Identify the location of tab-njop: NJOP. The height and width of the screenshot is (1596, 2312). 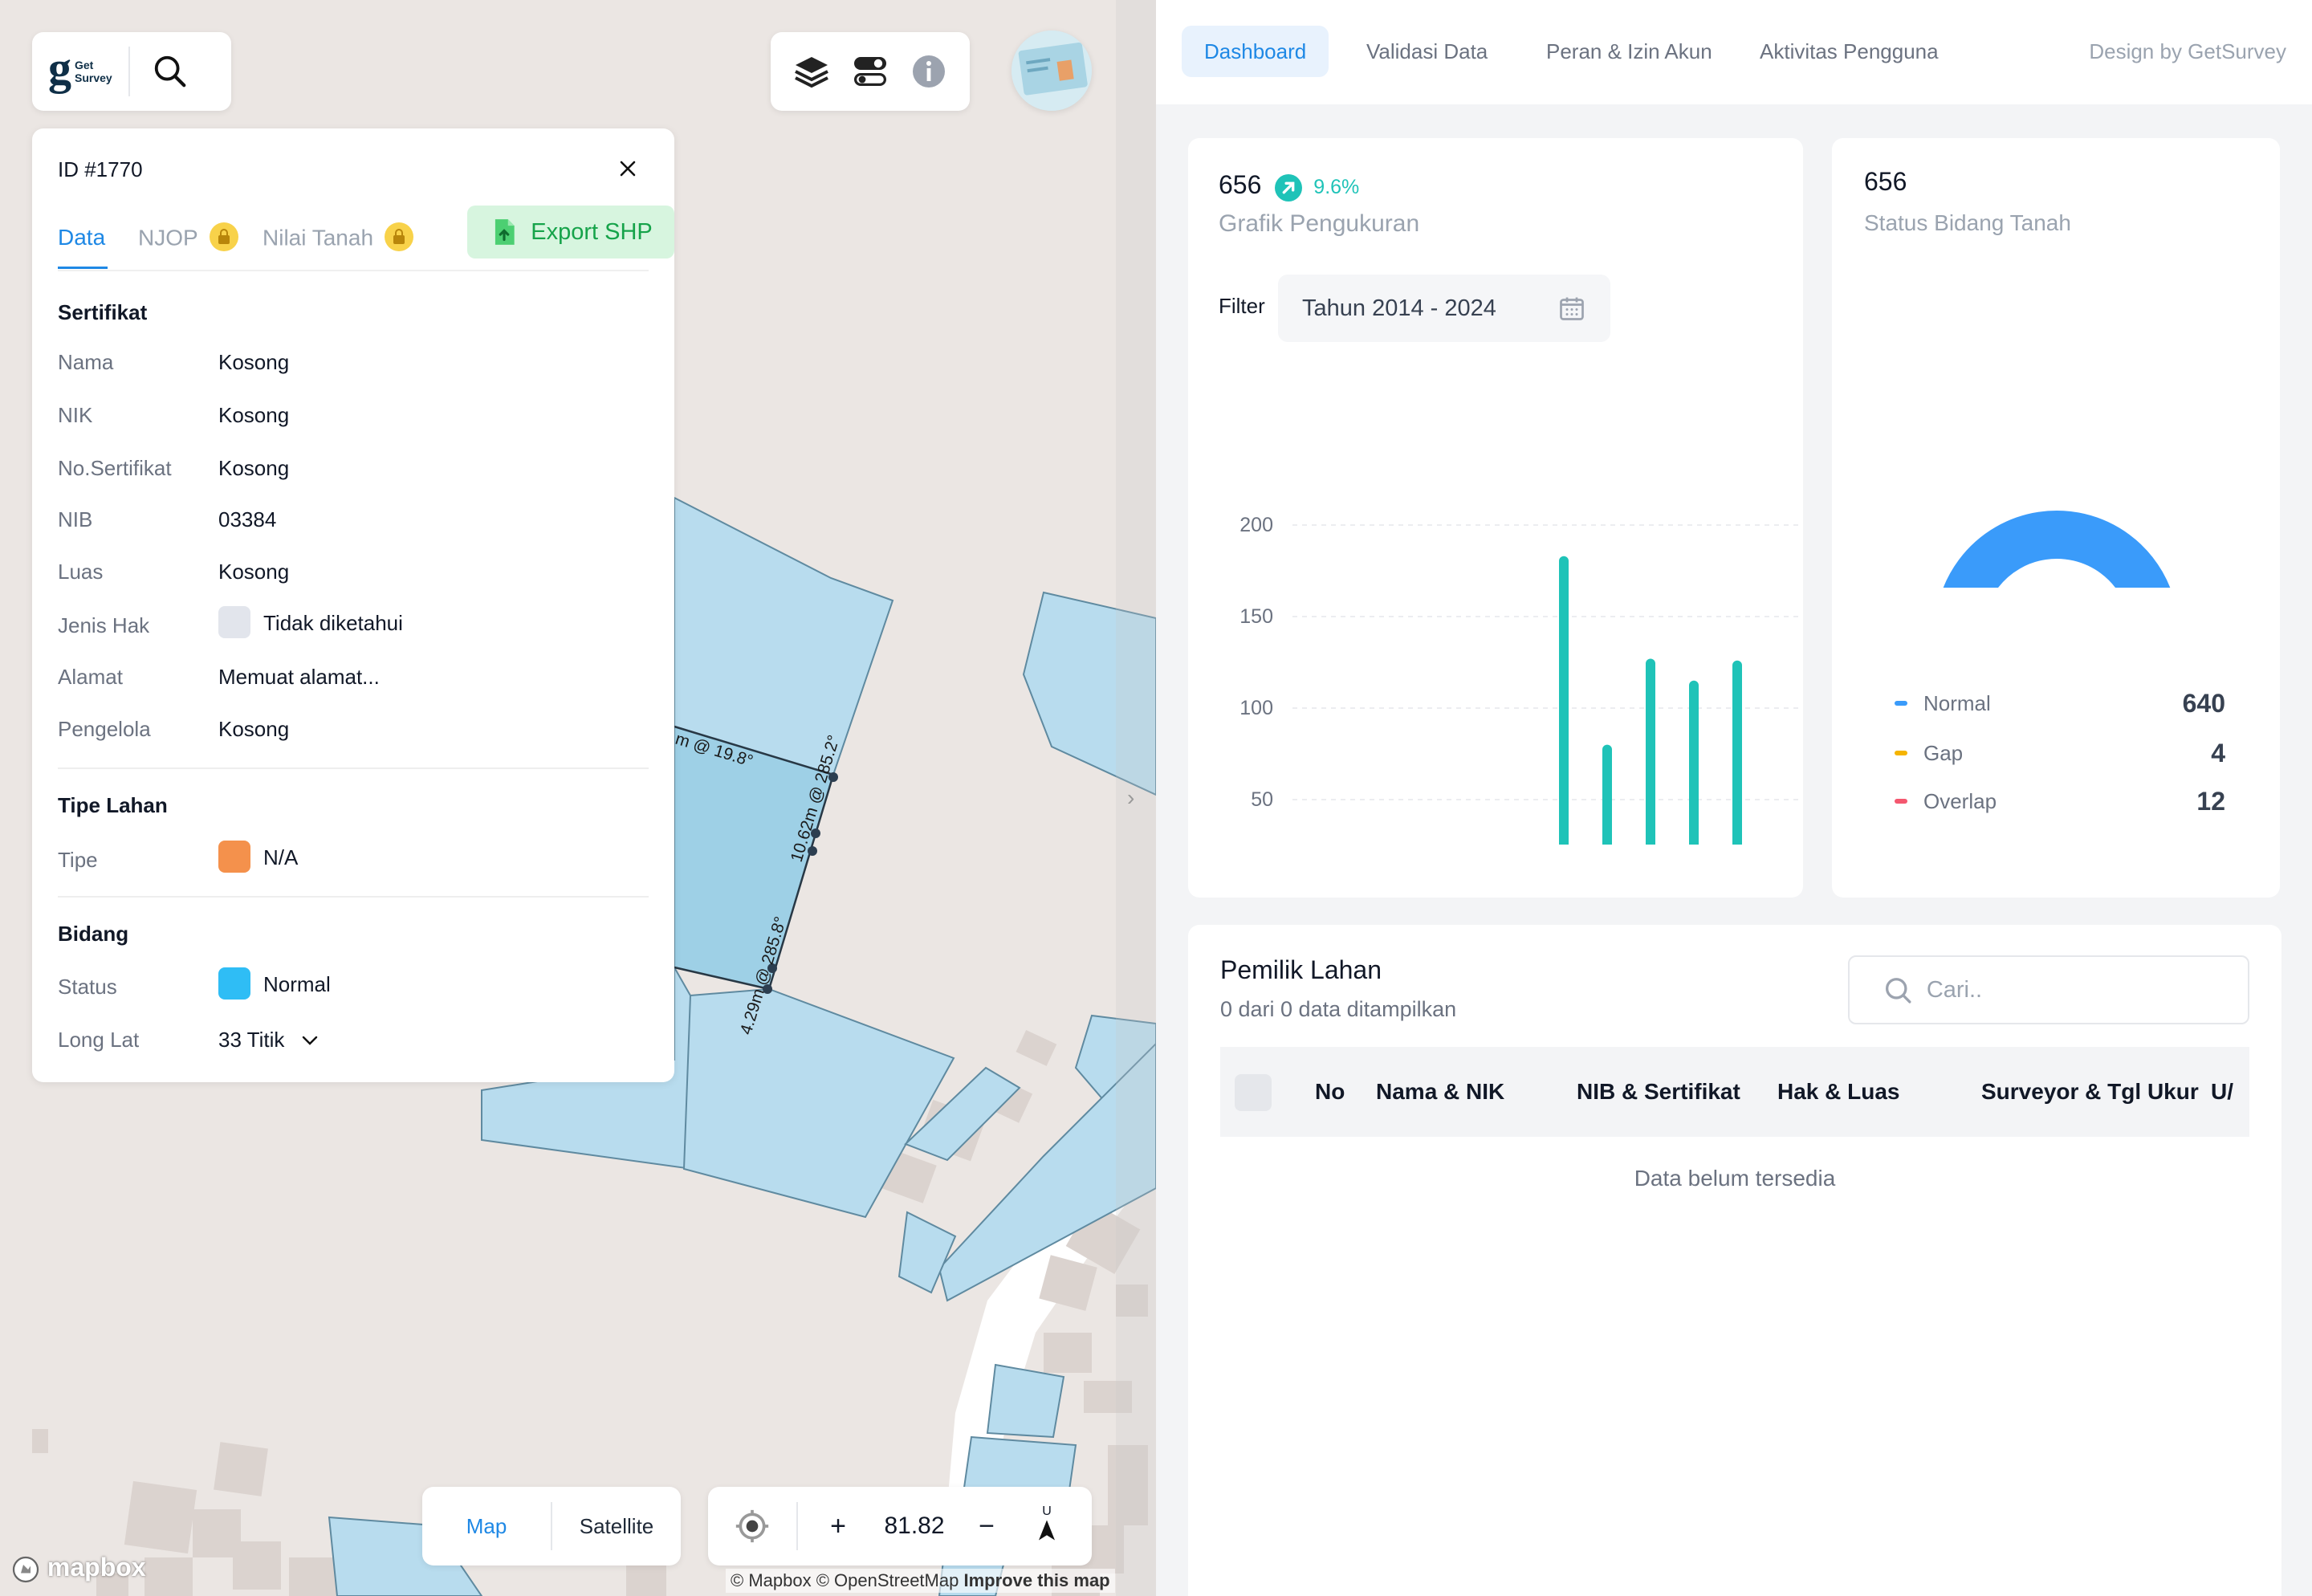
(188, 238).